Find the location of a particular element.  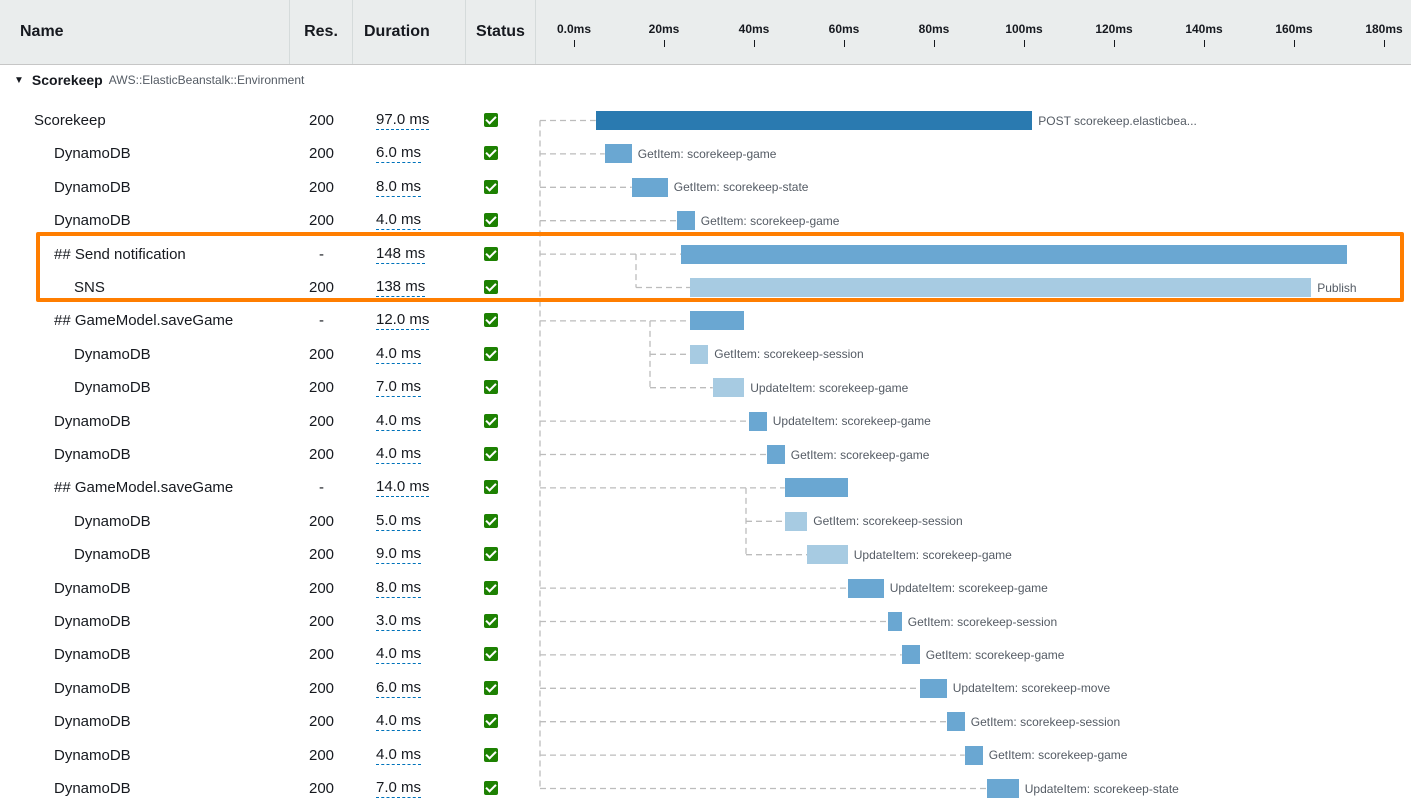

segment-duration: 5.0 ms is located at coordinates (399, 521).